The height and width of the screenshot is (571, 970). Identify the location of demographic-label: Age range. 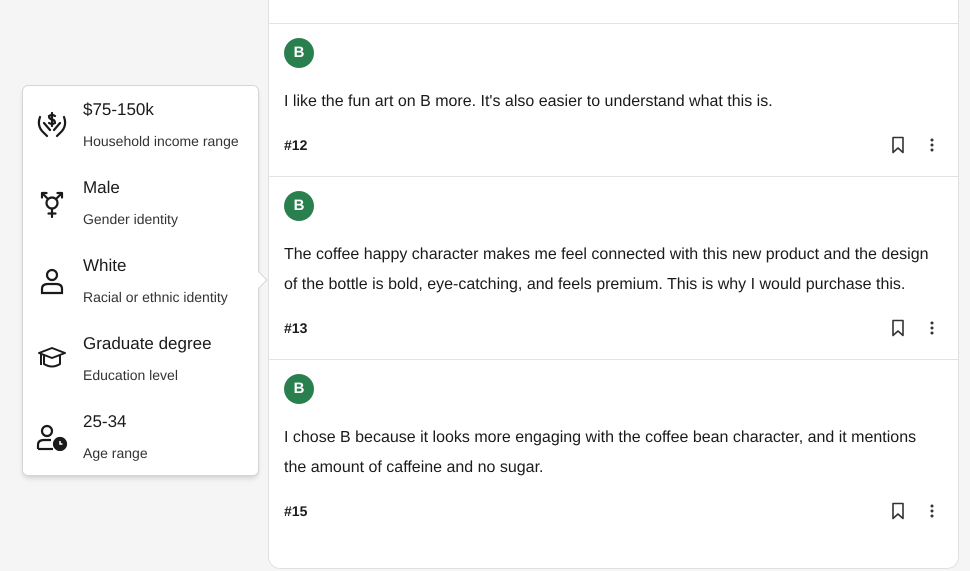
(115, 453).